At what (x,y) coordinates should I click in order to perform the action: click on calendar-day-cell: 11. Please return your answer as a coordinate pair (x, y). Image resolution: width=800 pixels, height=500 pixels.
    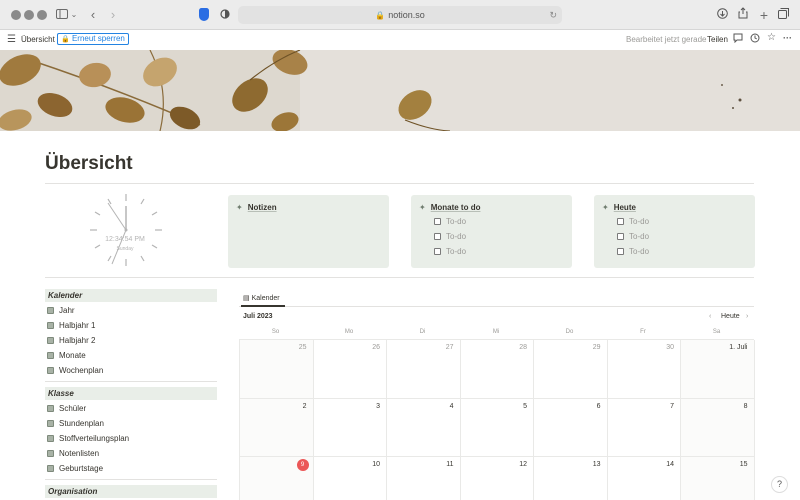
    Looking at the image, I should click on (424, 478).